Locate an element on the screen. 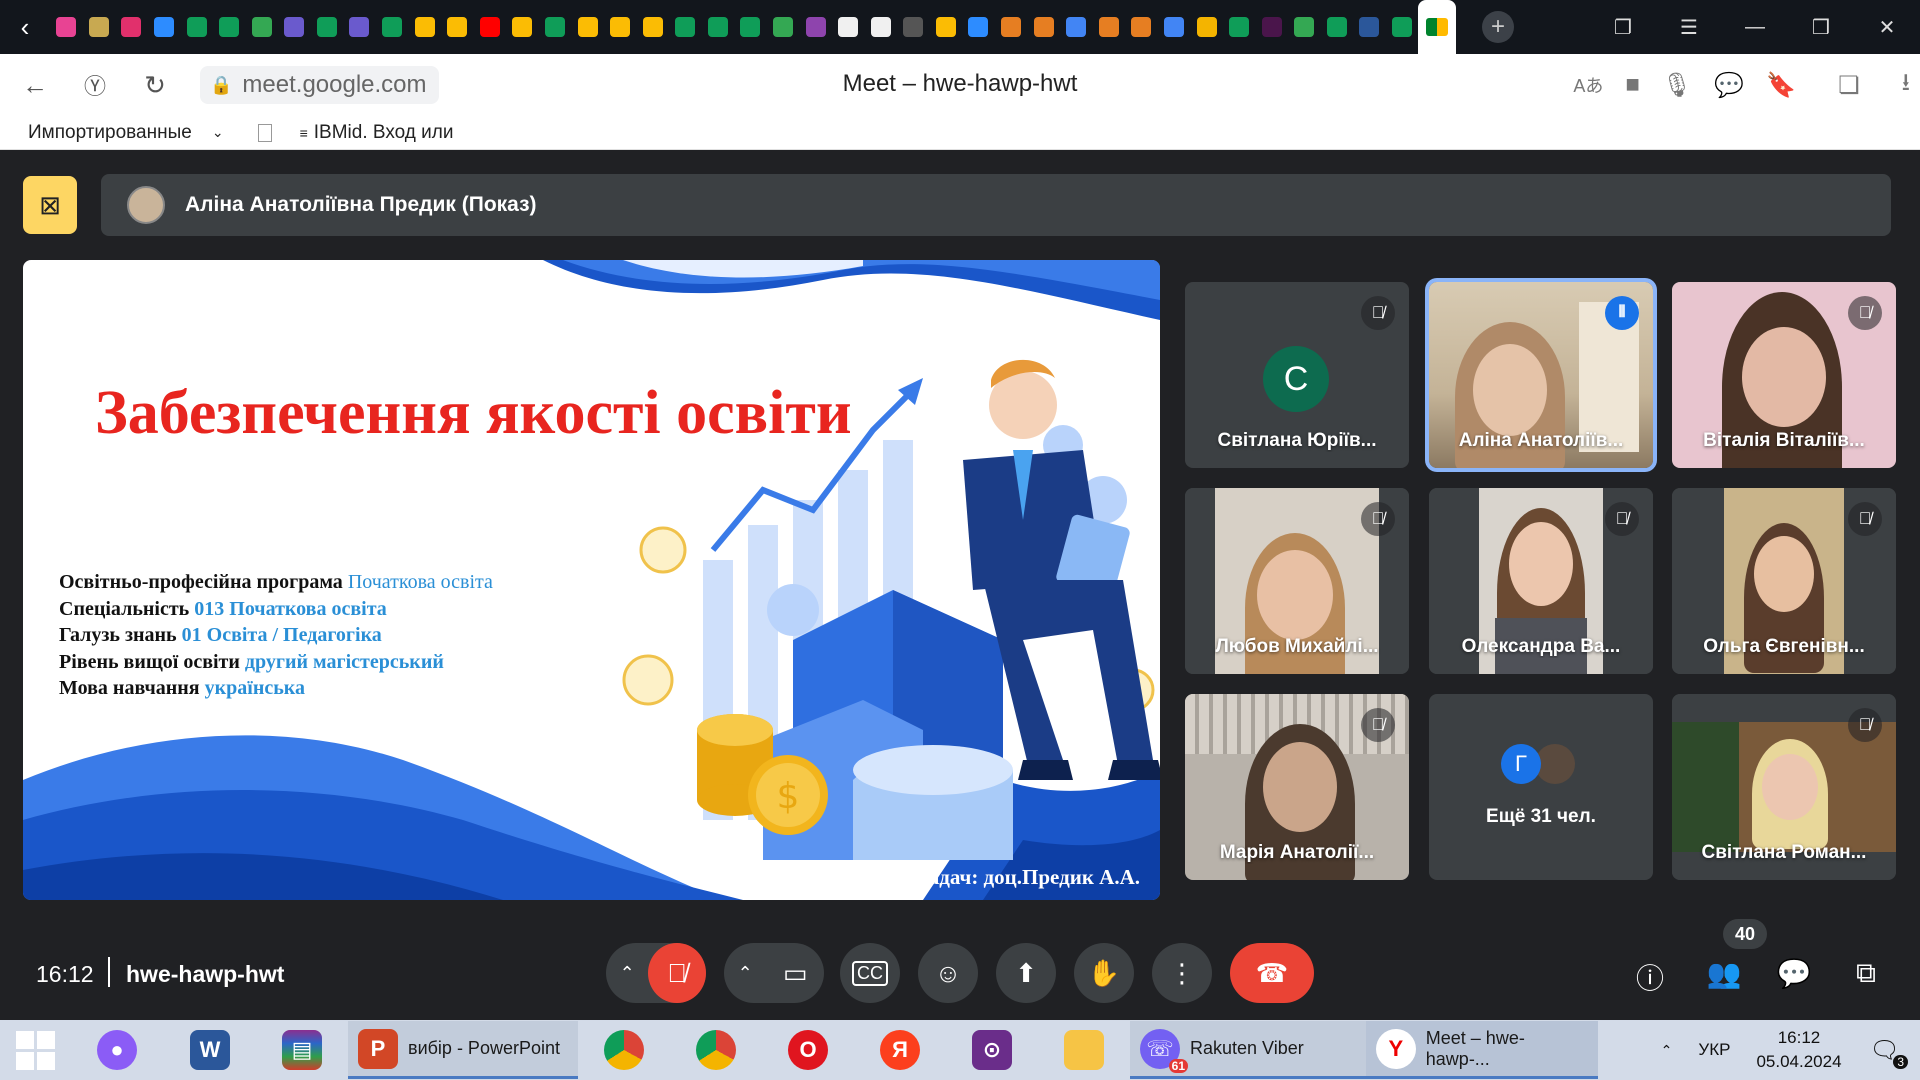  taskbar-yandex: Я is located at coordinates (900, 1050).